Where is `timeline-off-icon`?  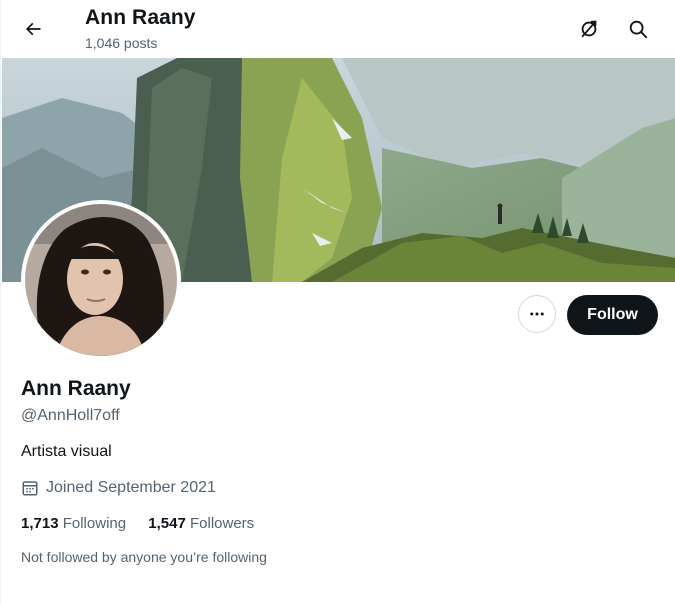 timeline-off-icon is located at coordinates (589, 29).